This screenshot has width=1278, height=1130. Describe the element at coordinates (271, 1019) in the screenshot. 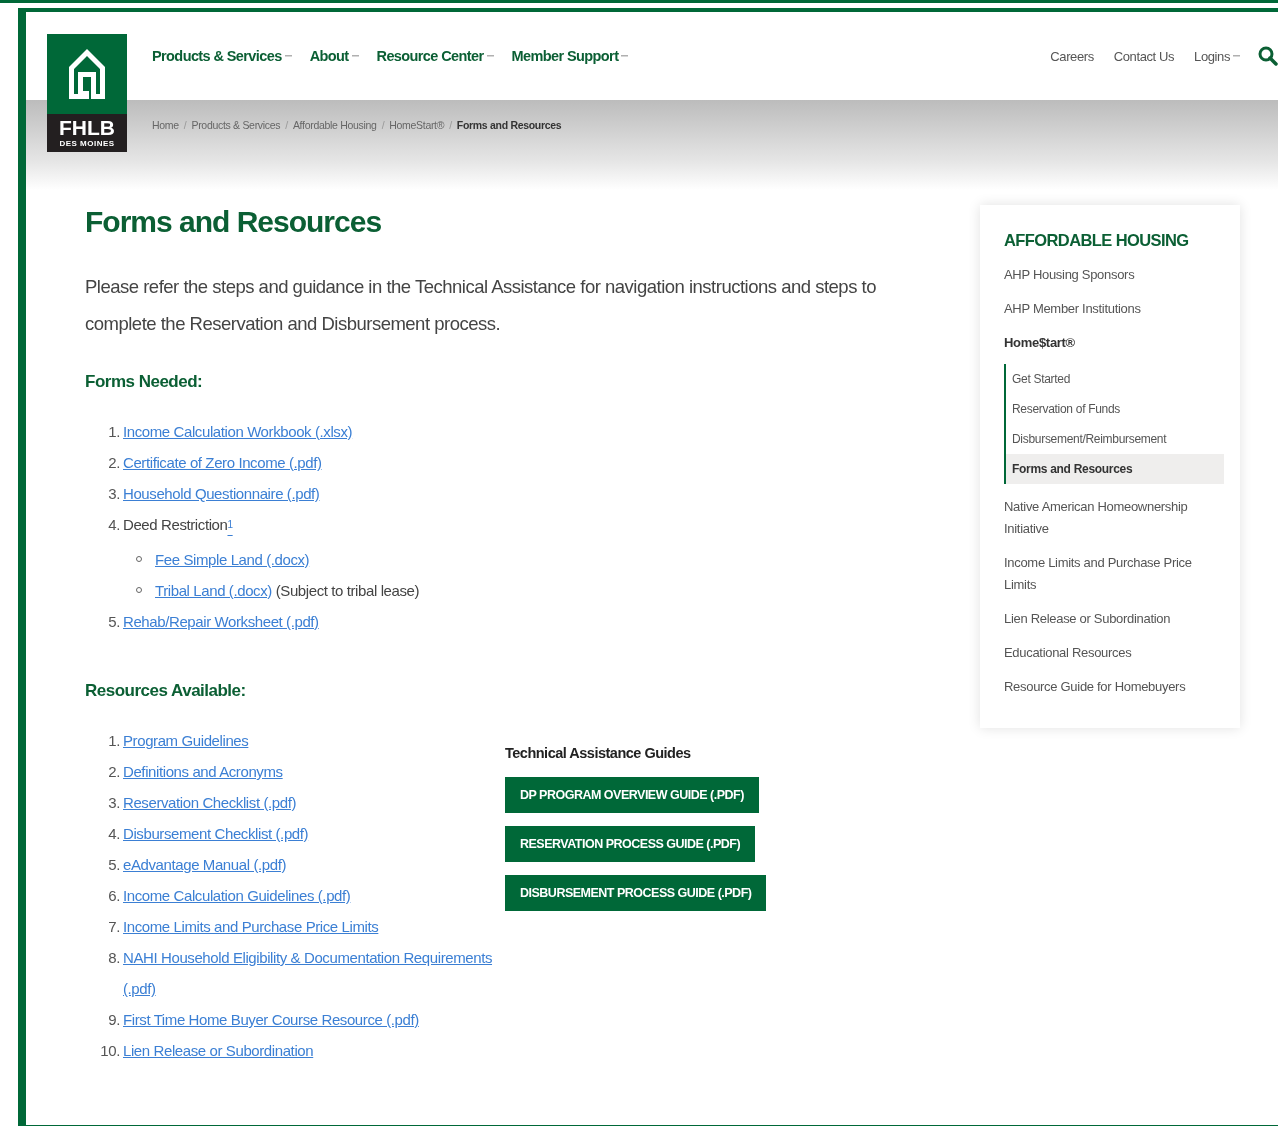

I see `document-link: First Time Home Buyer Course Resource (.pdf)` at that location.